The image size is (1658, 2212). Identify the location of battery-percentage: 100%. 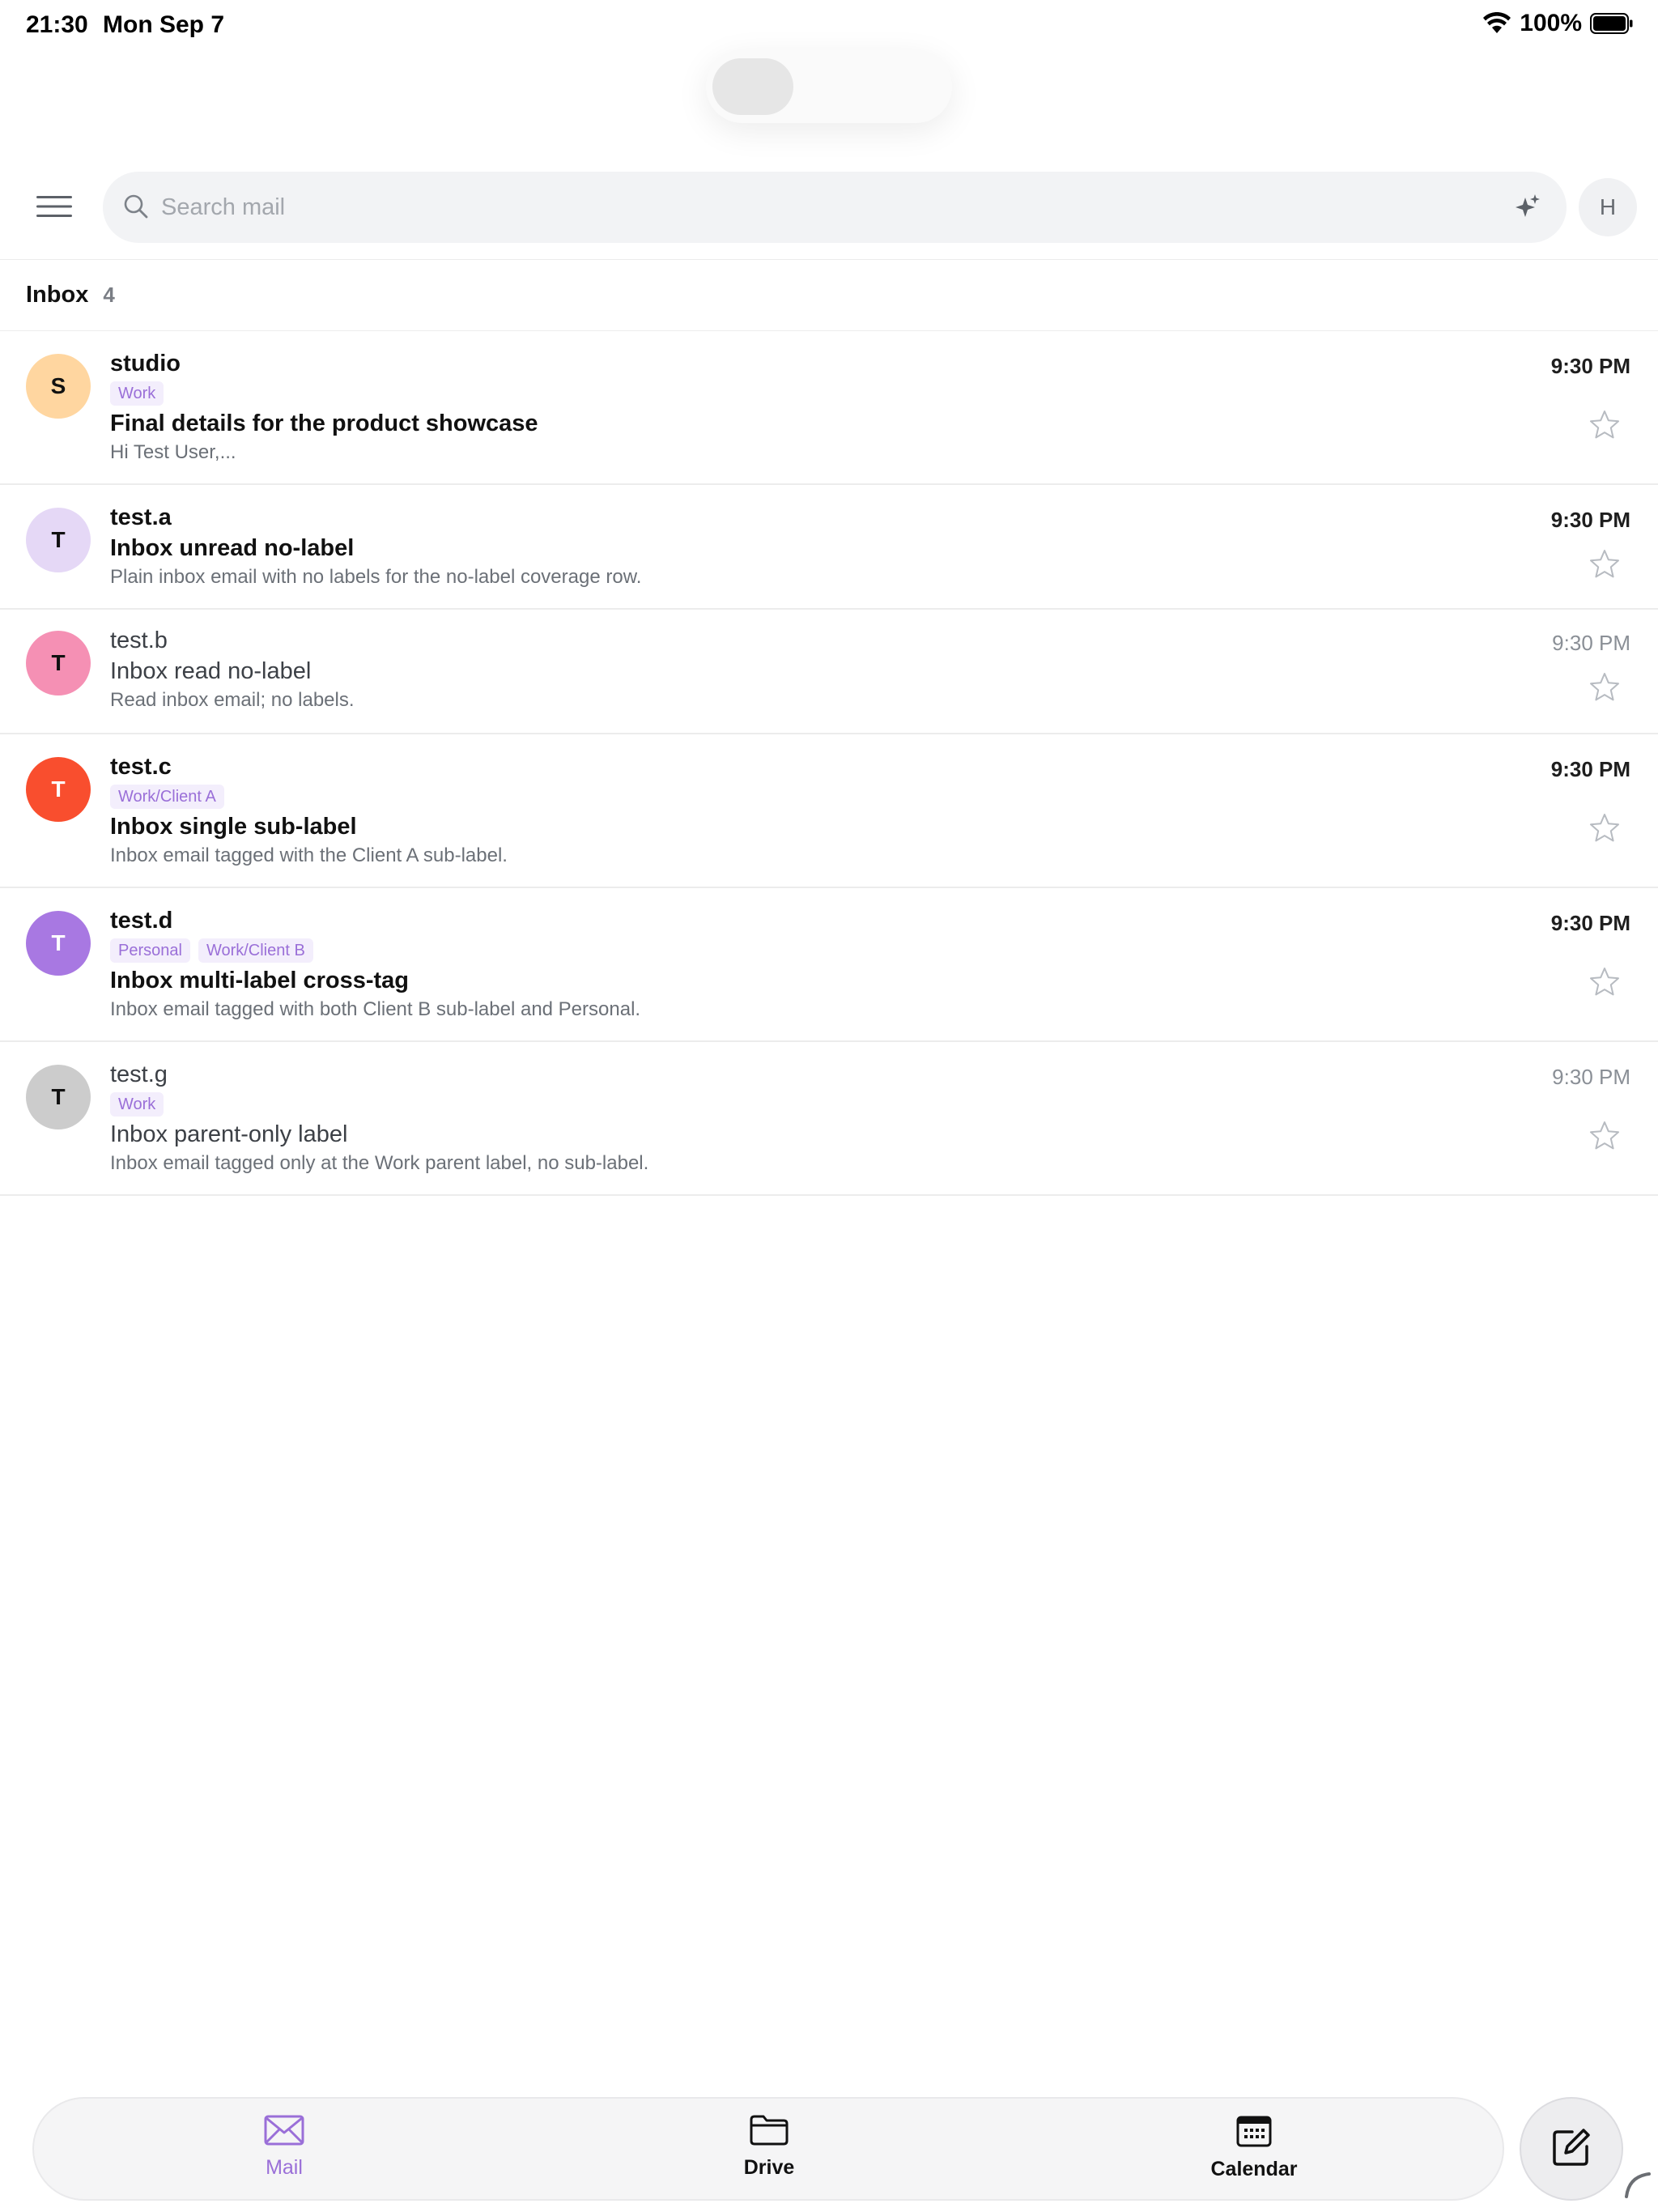
(1551, 23).